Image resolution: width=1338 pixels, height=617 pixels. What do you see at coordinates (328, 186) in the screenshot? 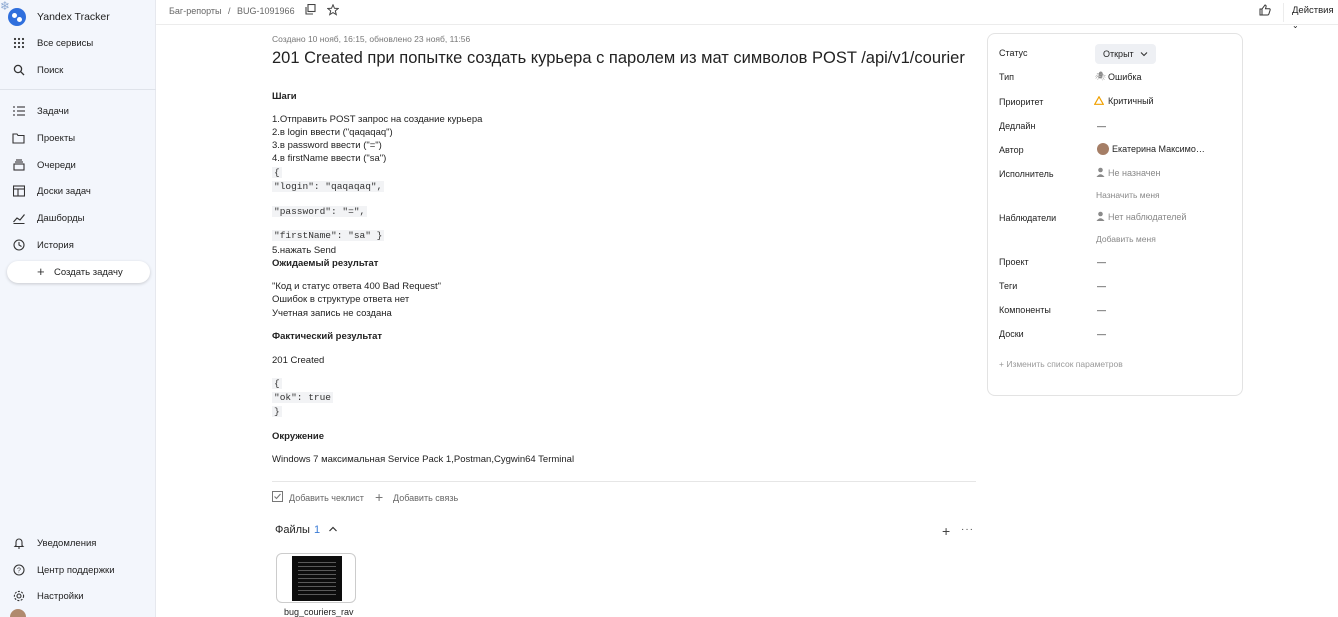
I see `code-line: "login": "qaqaqaq",` at bounding box center [328, 186].